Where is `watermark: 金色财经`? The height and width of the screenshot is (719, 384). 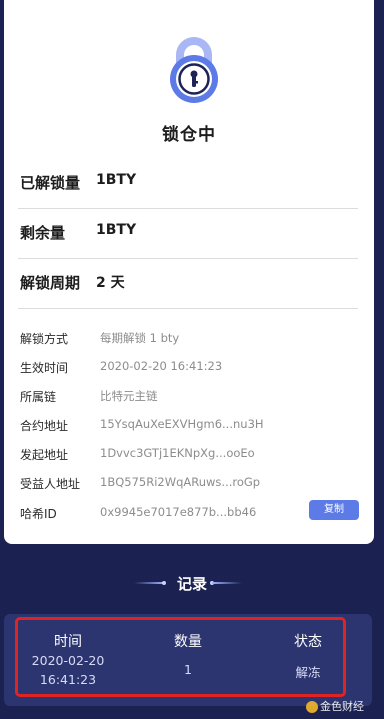 watermark: 金色财经 is located at coordinates (335, 707).